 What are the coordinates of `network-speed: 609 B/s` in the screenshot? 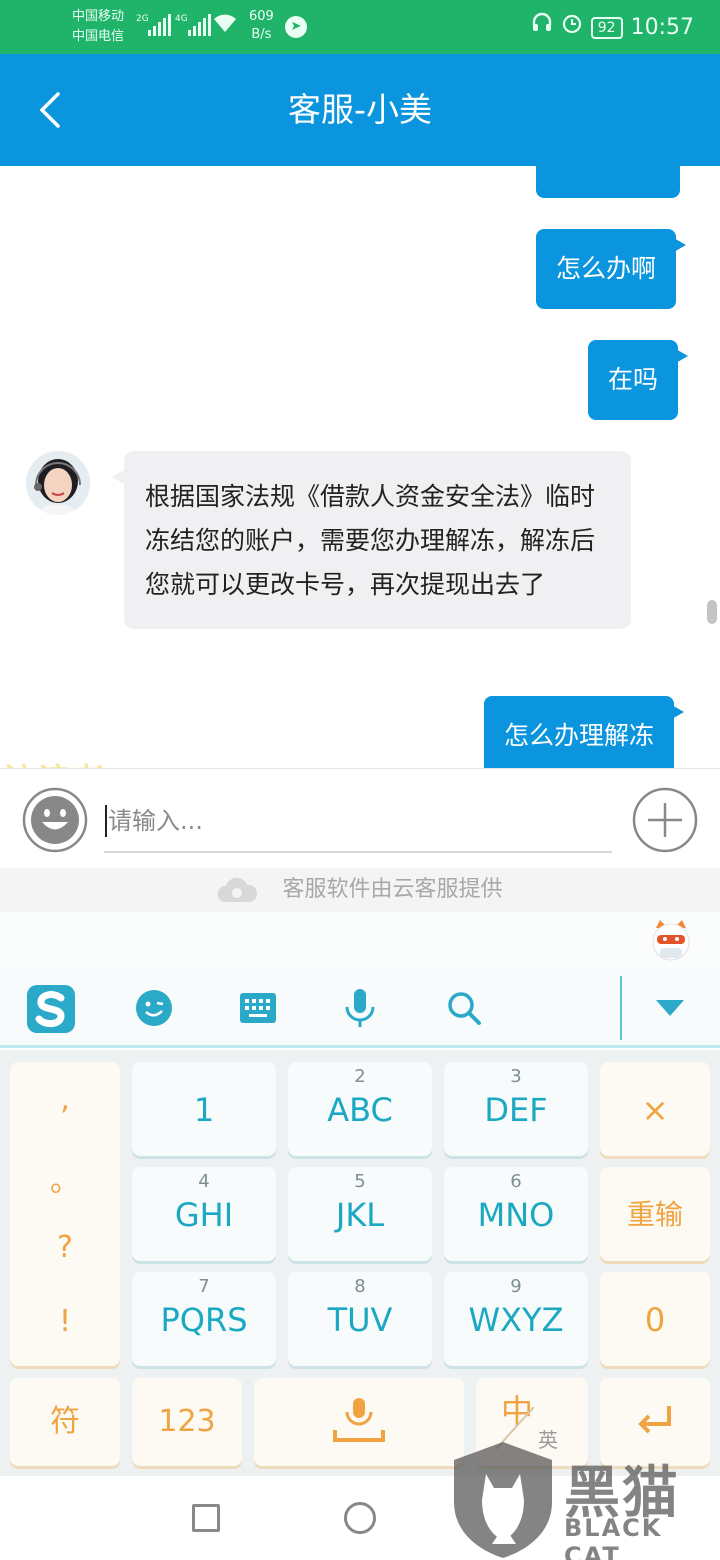 It's located at (261, 26).